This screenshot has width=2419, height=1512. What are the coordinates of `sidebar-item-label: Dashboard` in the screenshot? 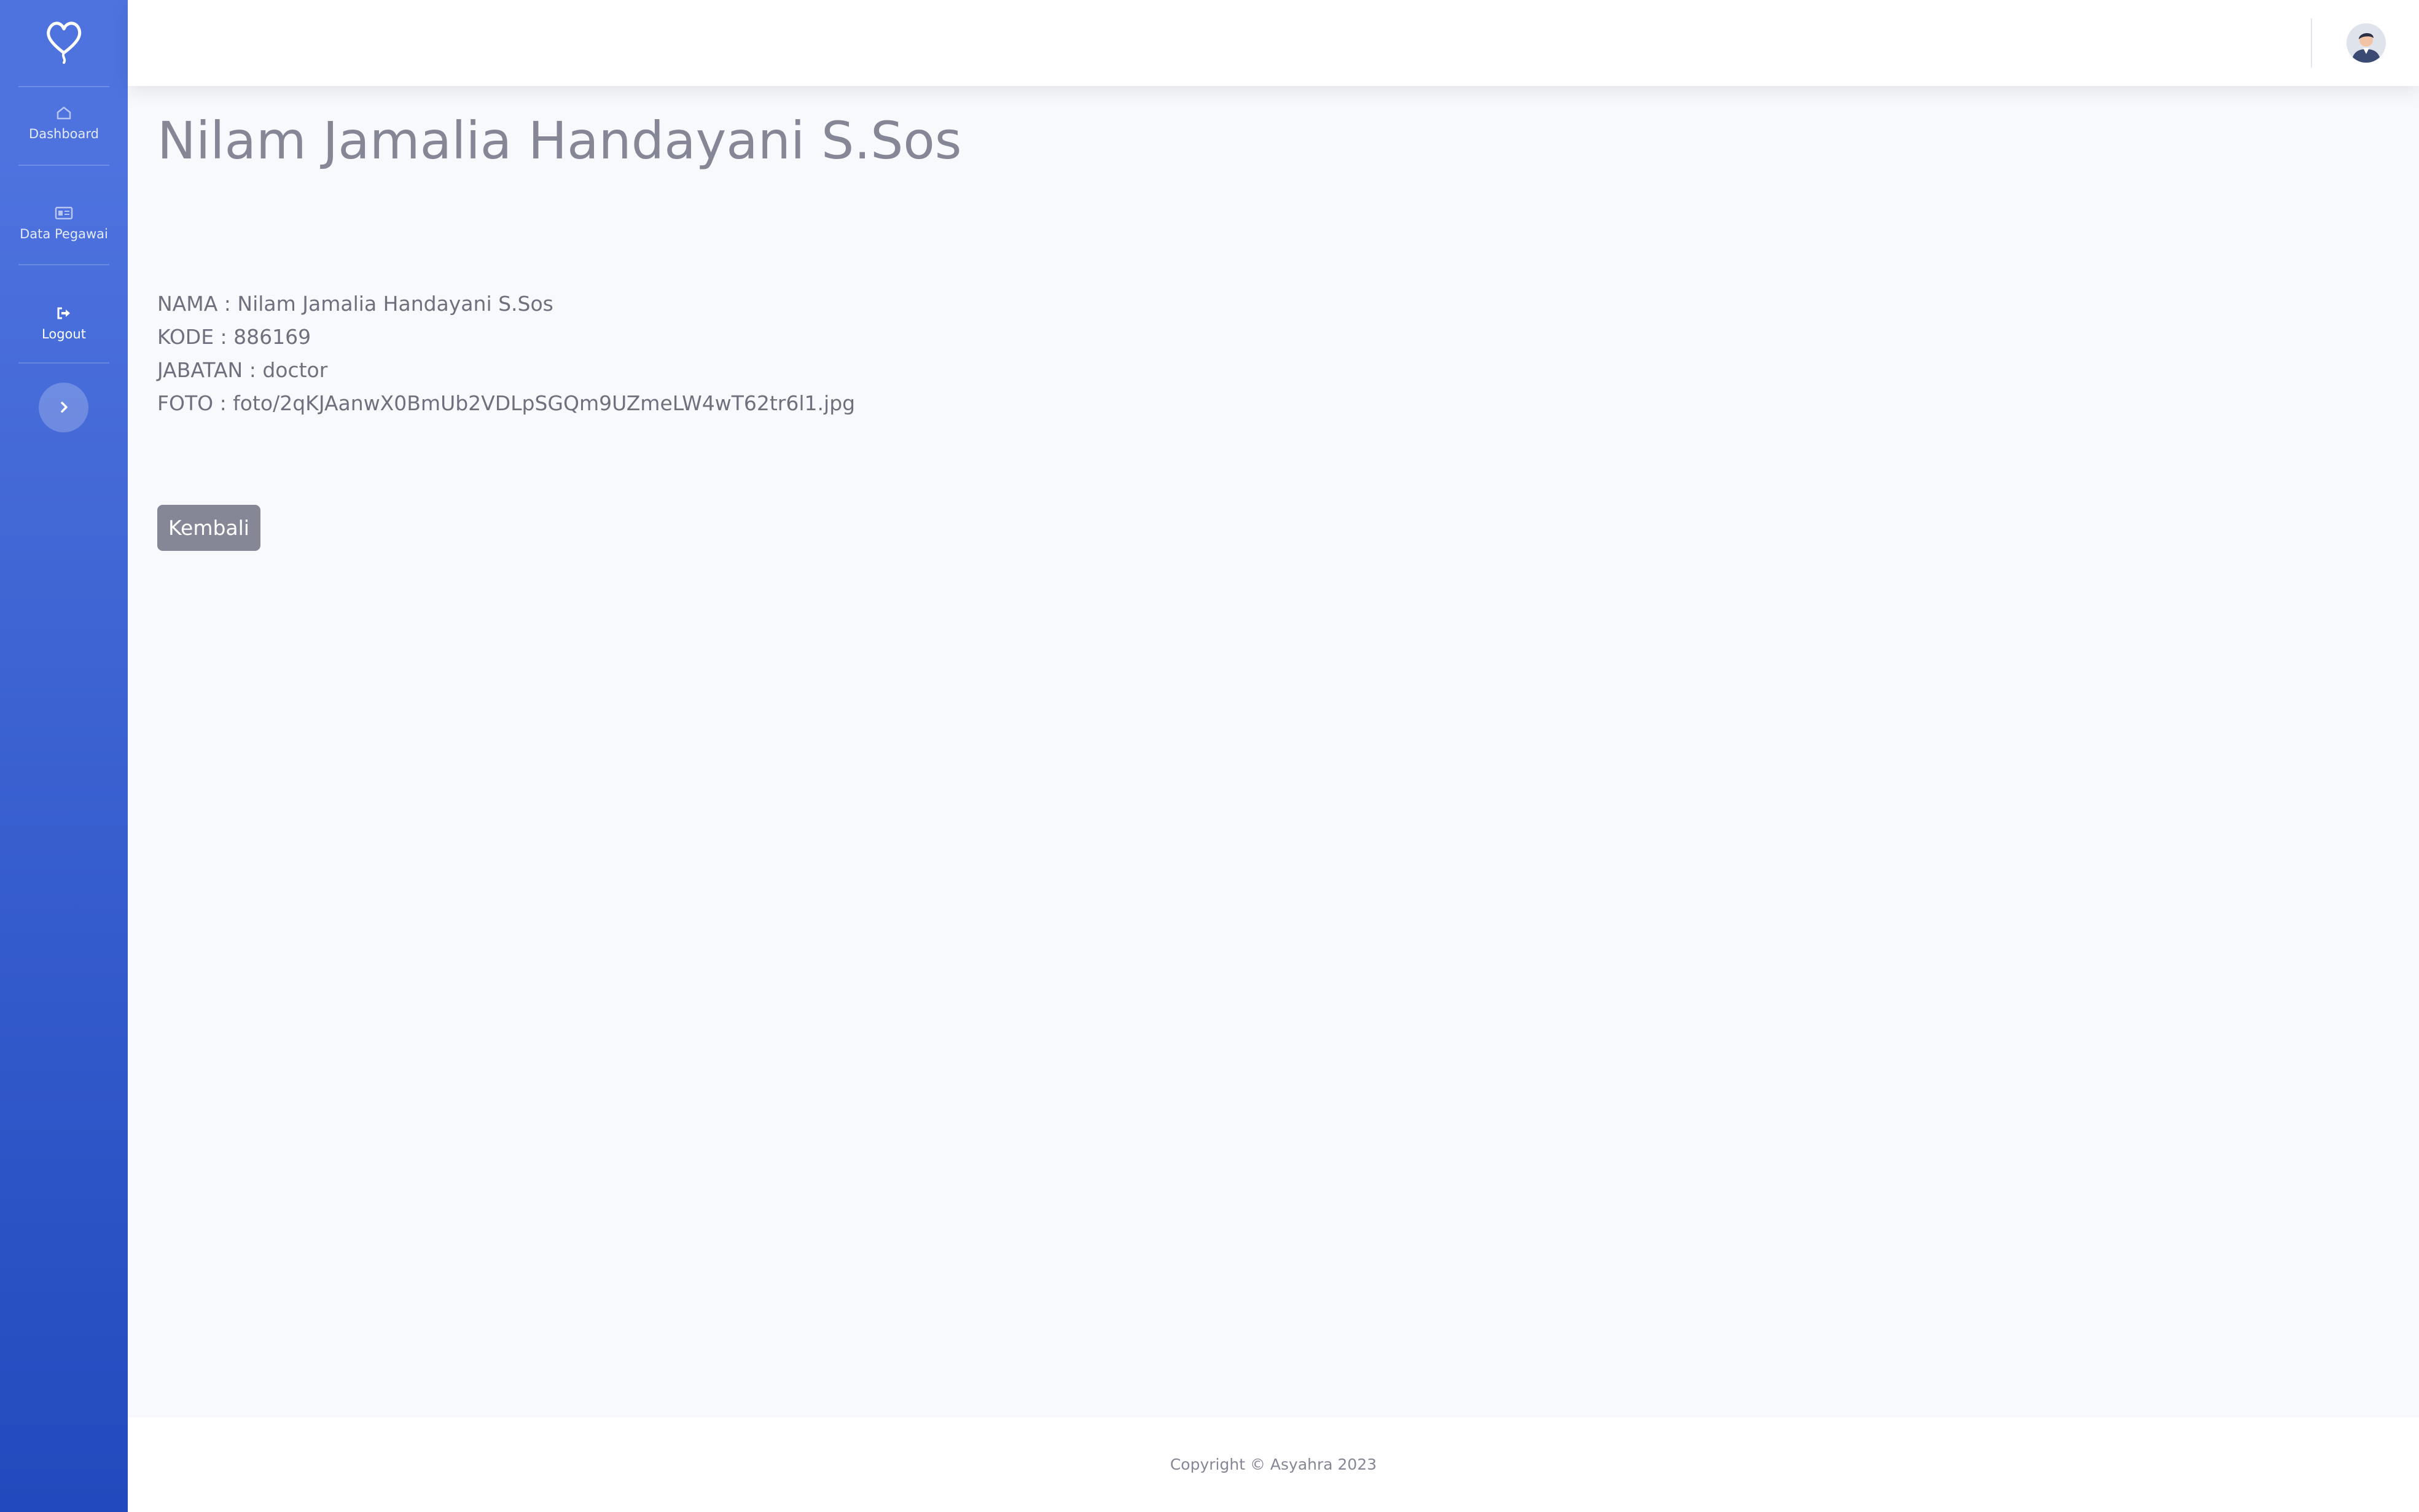 It's located at (64, 134).